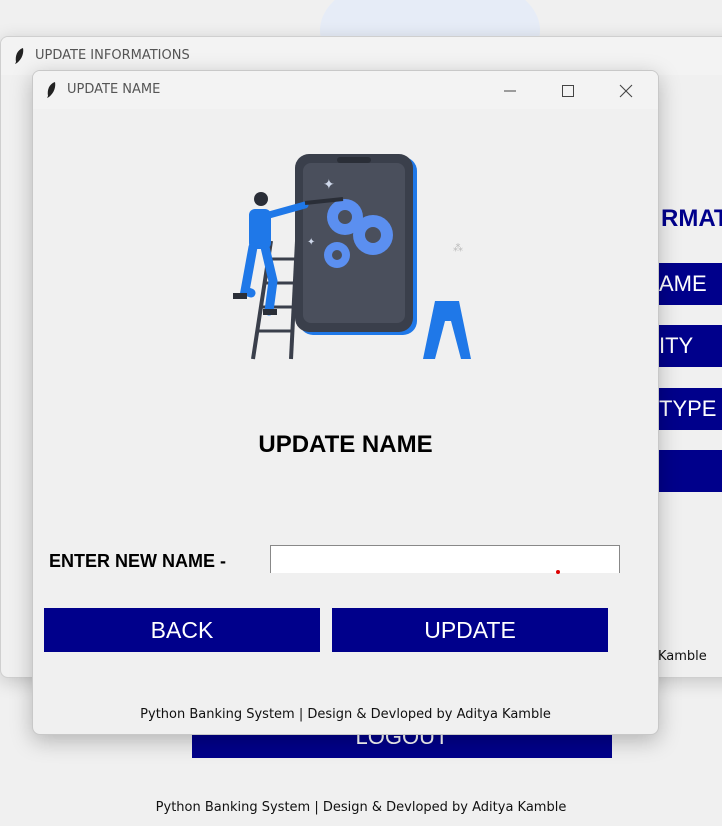 The height and width of the screenshot is (826, 722). What do you see at coordinates (558, 572) in the screenshot?
I see `cursor-marker` at bounding box center [558, 572].